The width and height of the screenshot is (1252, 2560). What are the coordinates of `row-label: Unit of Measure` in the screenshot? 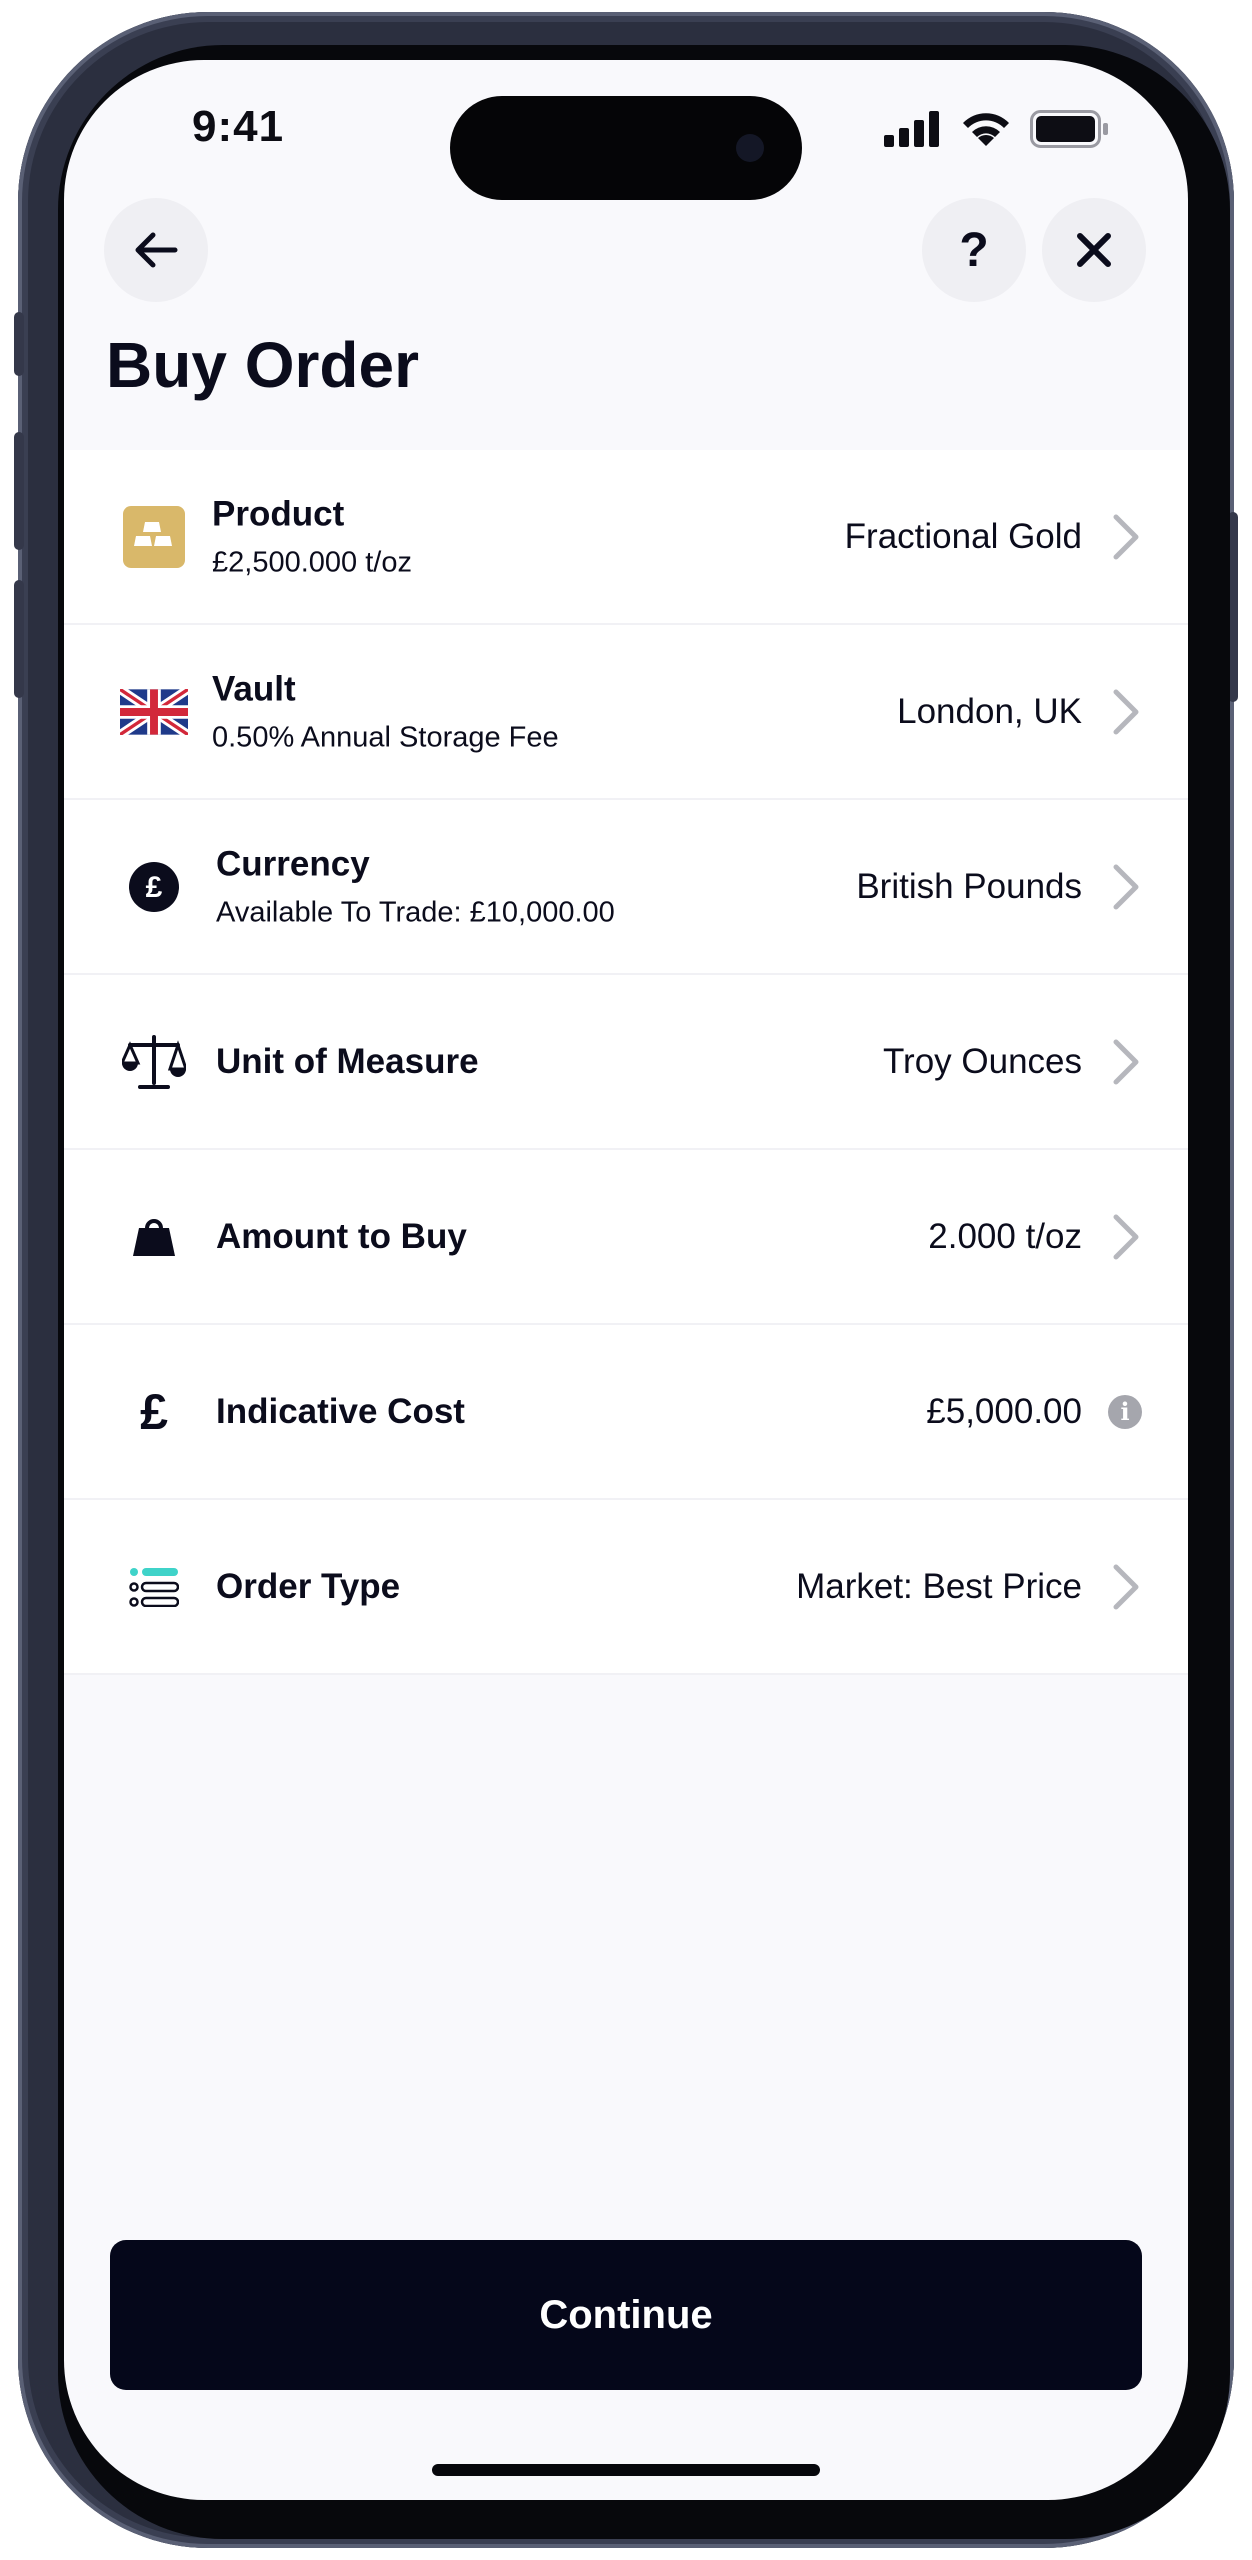 It's located at (347, 1061).